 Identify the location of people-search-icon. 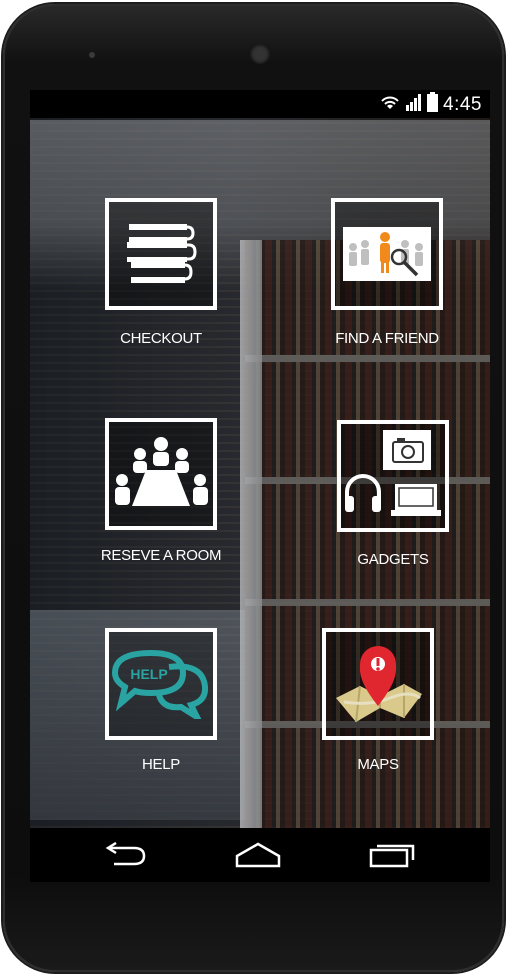
(387, 254).